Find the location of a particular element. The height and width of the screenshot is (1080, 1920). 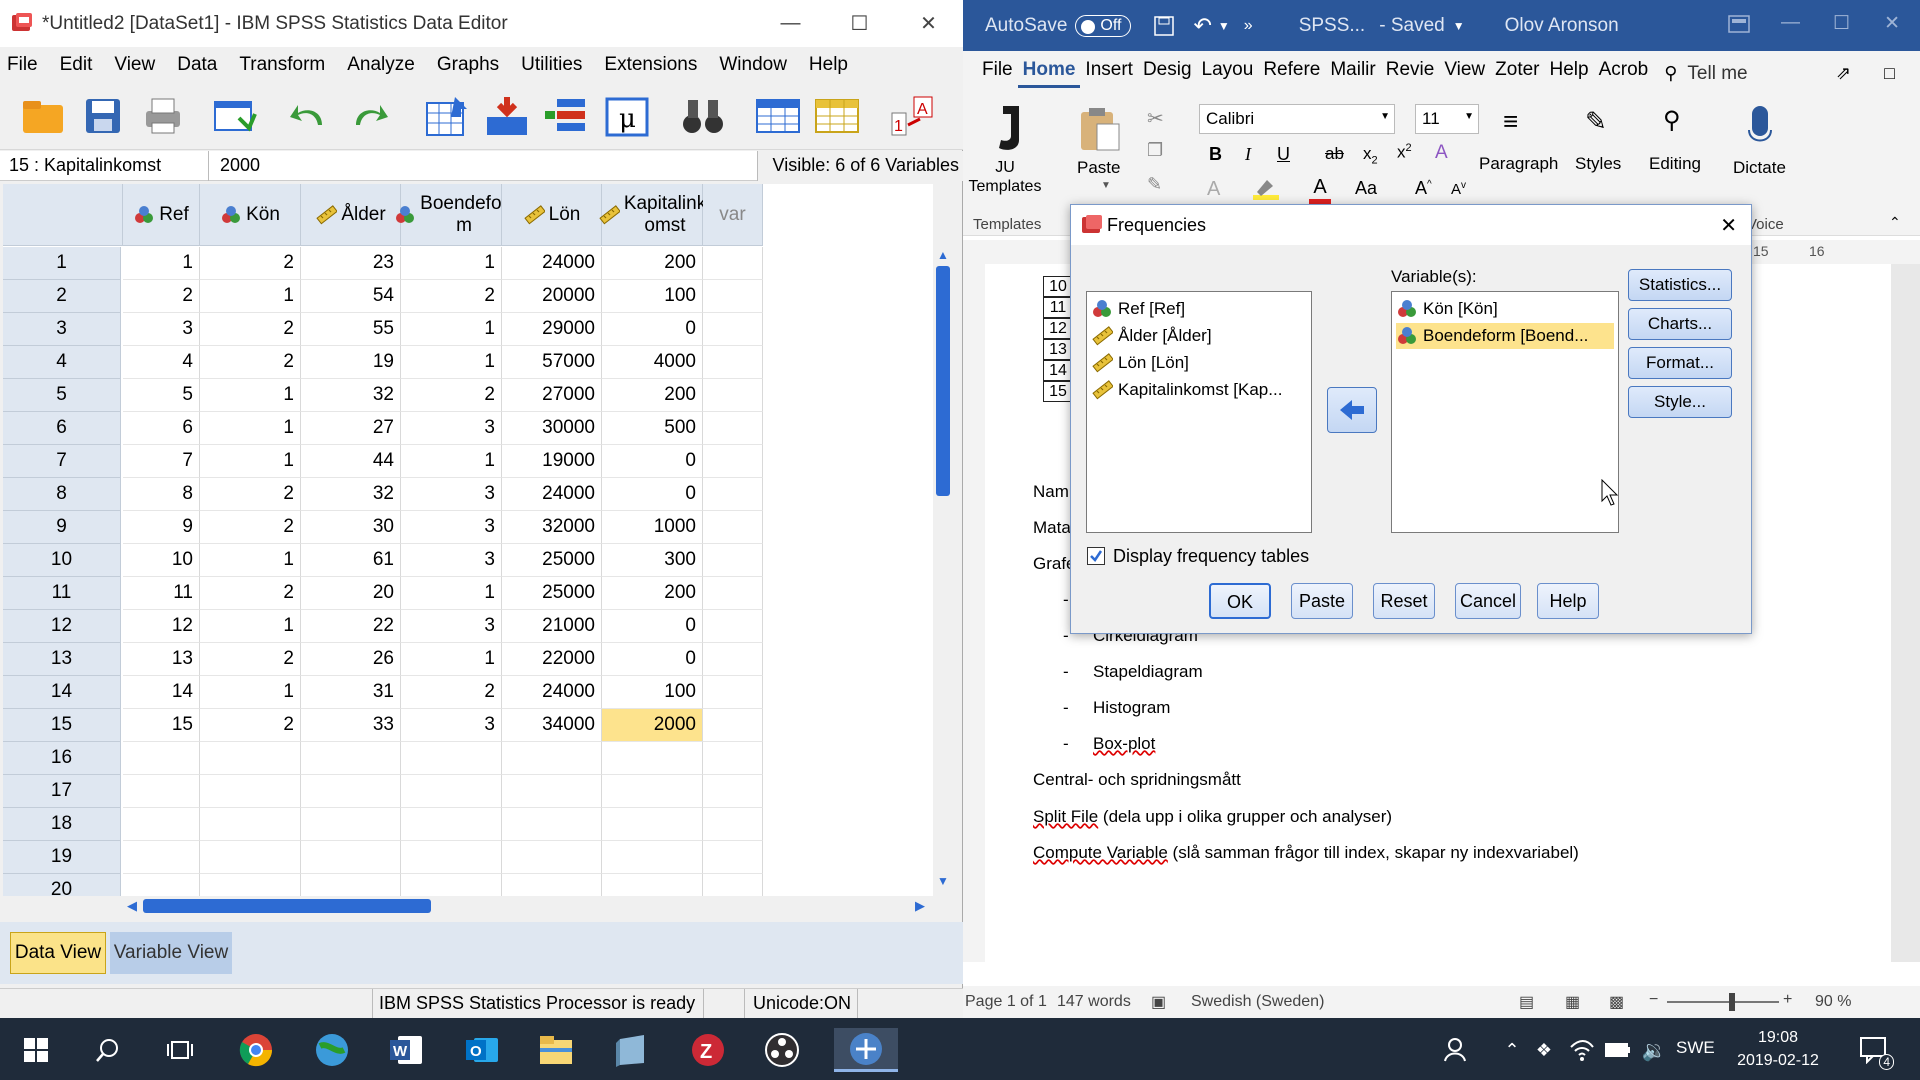

zoom-slider-thumb is located at coordinates (1732, 1002).